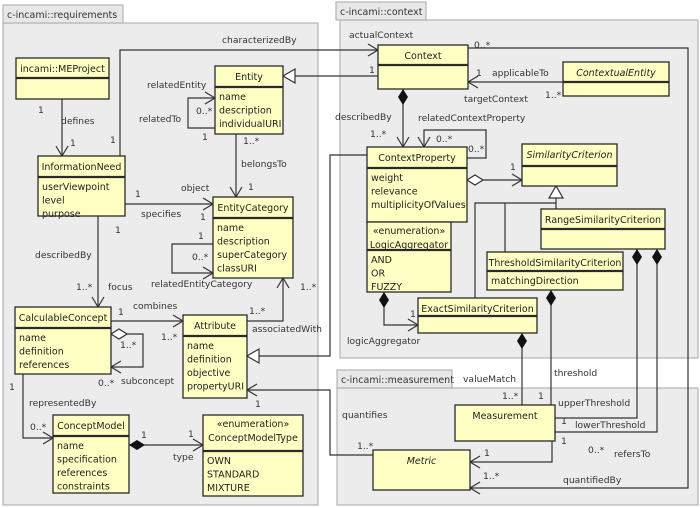  I want to click on role-label: actualContext, so click(381, 35).